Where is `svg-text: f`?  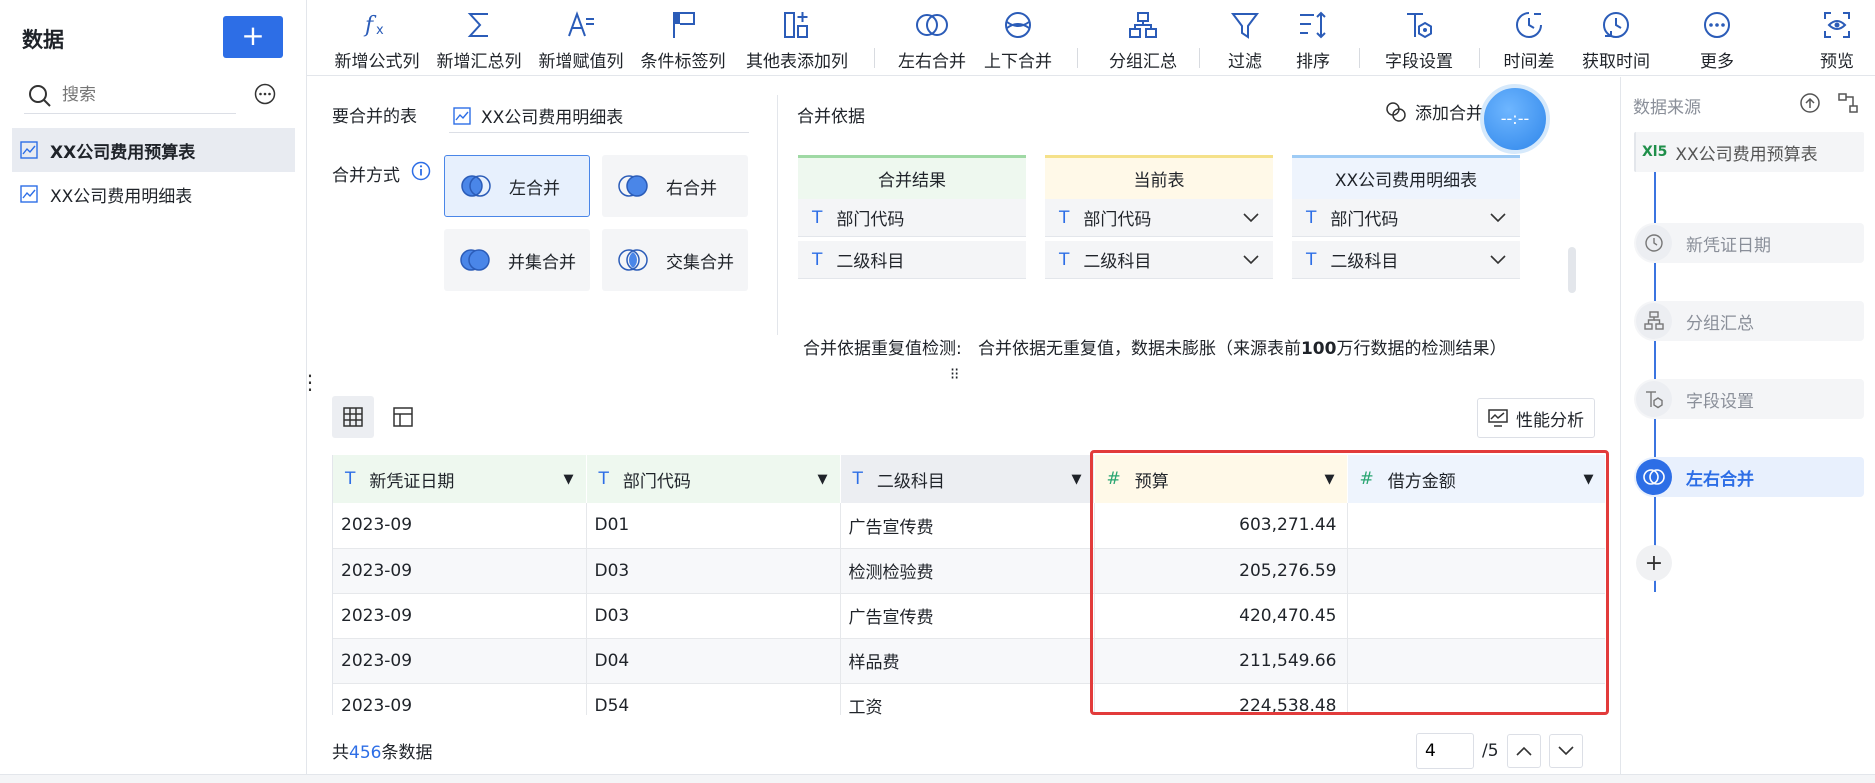
svg-text: f is located at coordinates (370, 25).